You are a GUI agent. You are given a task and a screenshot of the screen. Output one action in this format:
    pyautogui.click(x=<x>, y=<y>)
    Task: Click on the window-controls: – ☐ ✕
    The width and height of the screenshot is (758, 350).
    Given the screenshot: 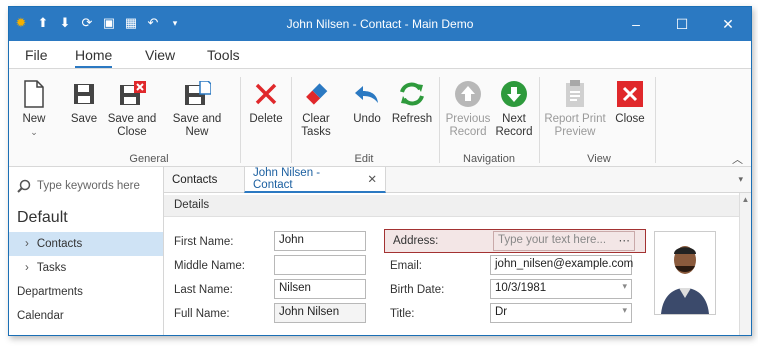 What is the action you would take?
    pyautogui.click(x=682, y=24)
    